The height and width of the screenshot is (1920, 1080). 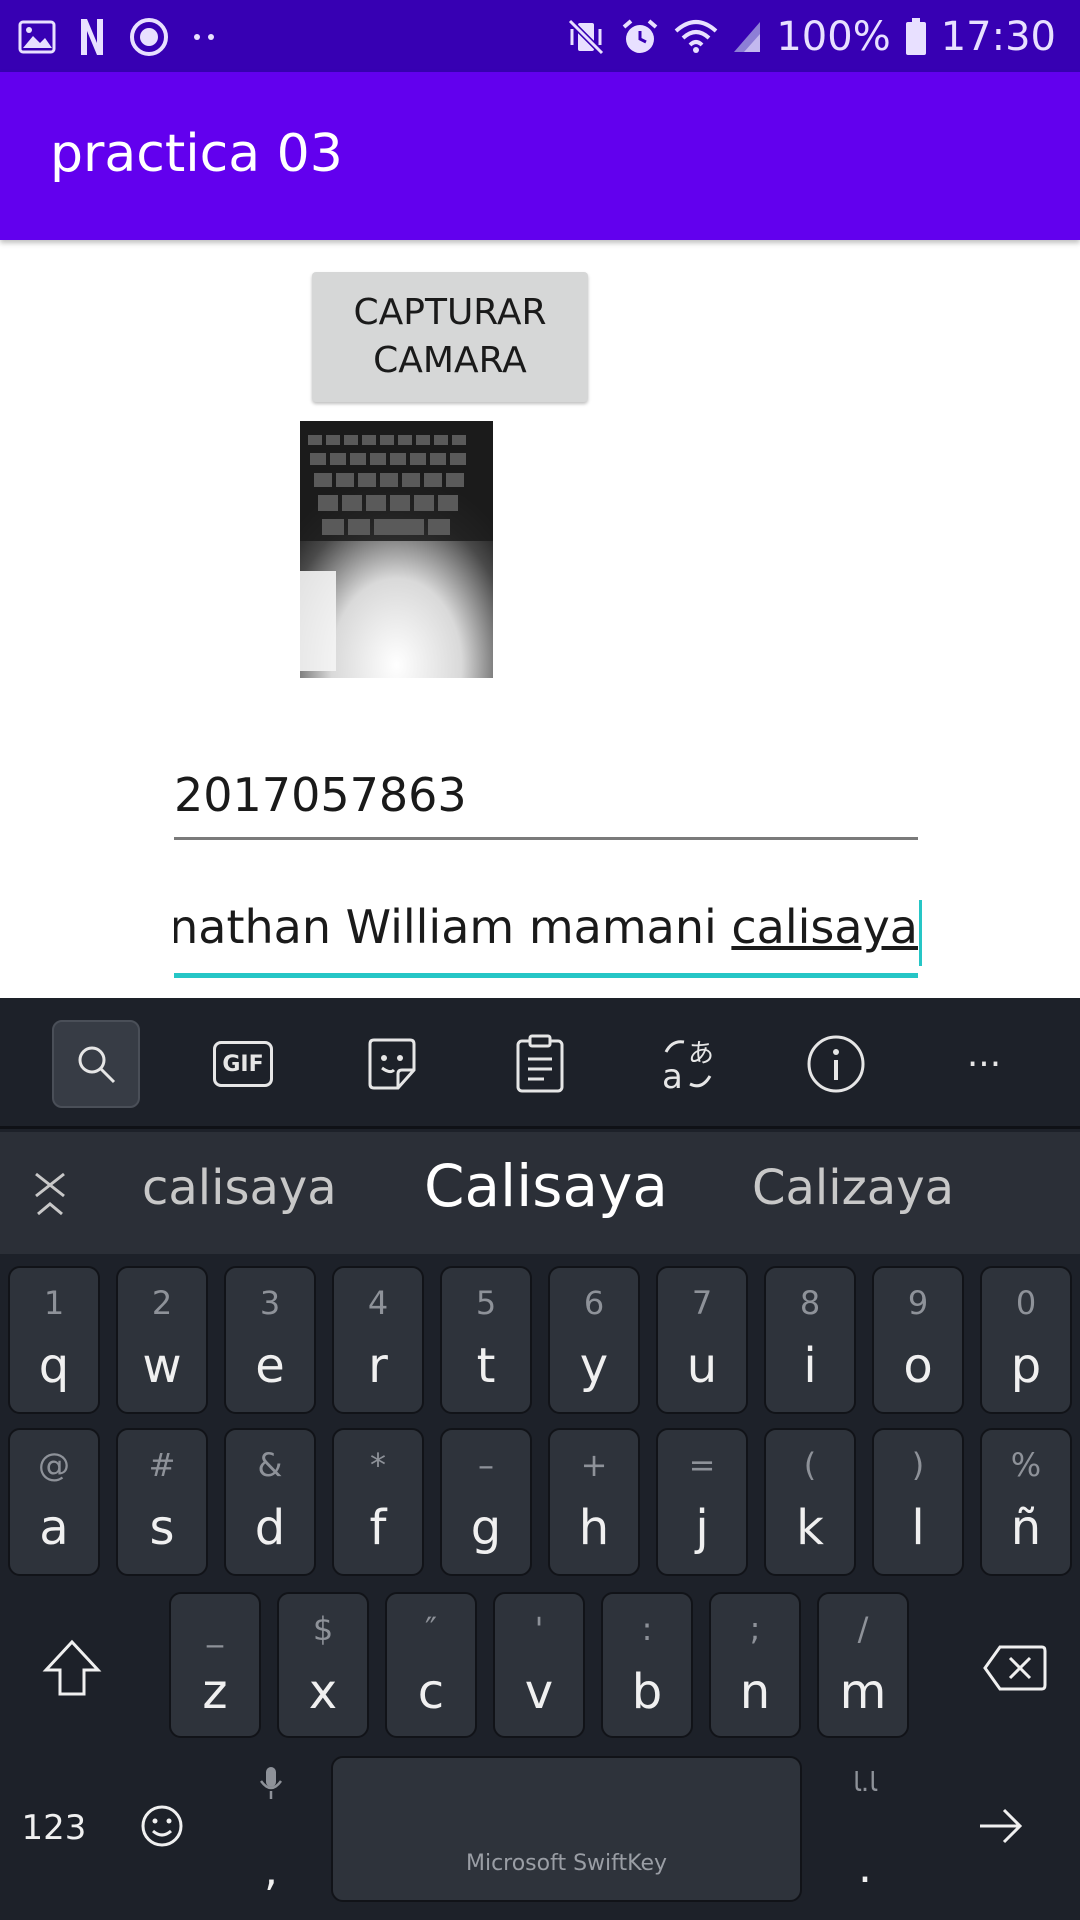 I want to click on gif-label: GIF, so click(x=243, y=1064).